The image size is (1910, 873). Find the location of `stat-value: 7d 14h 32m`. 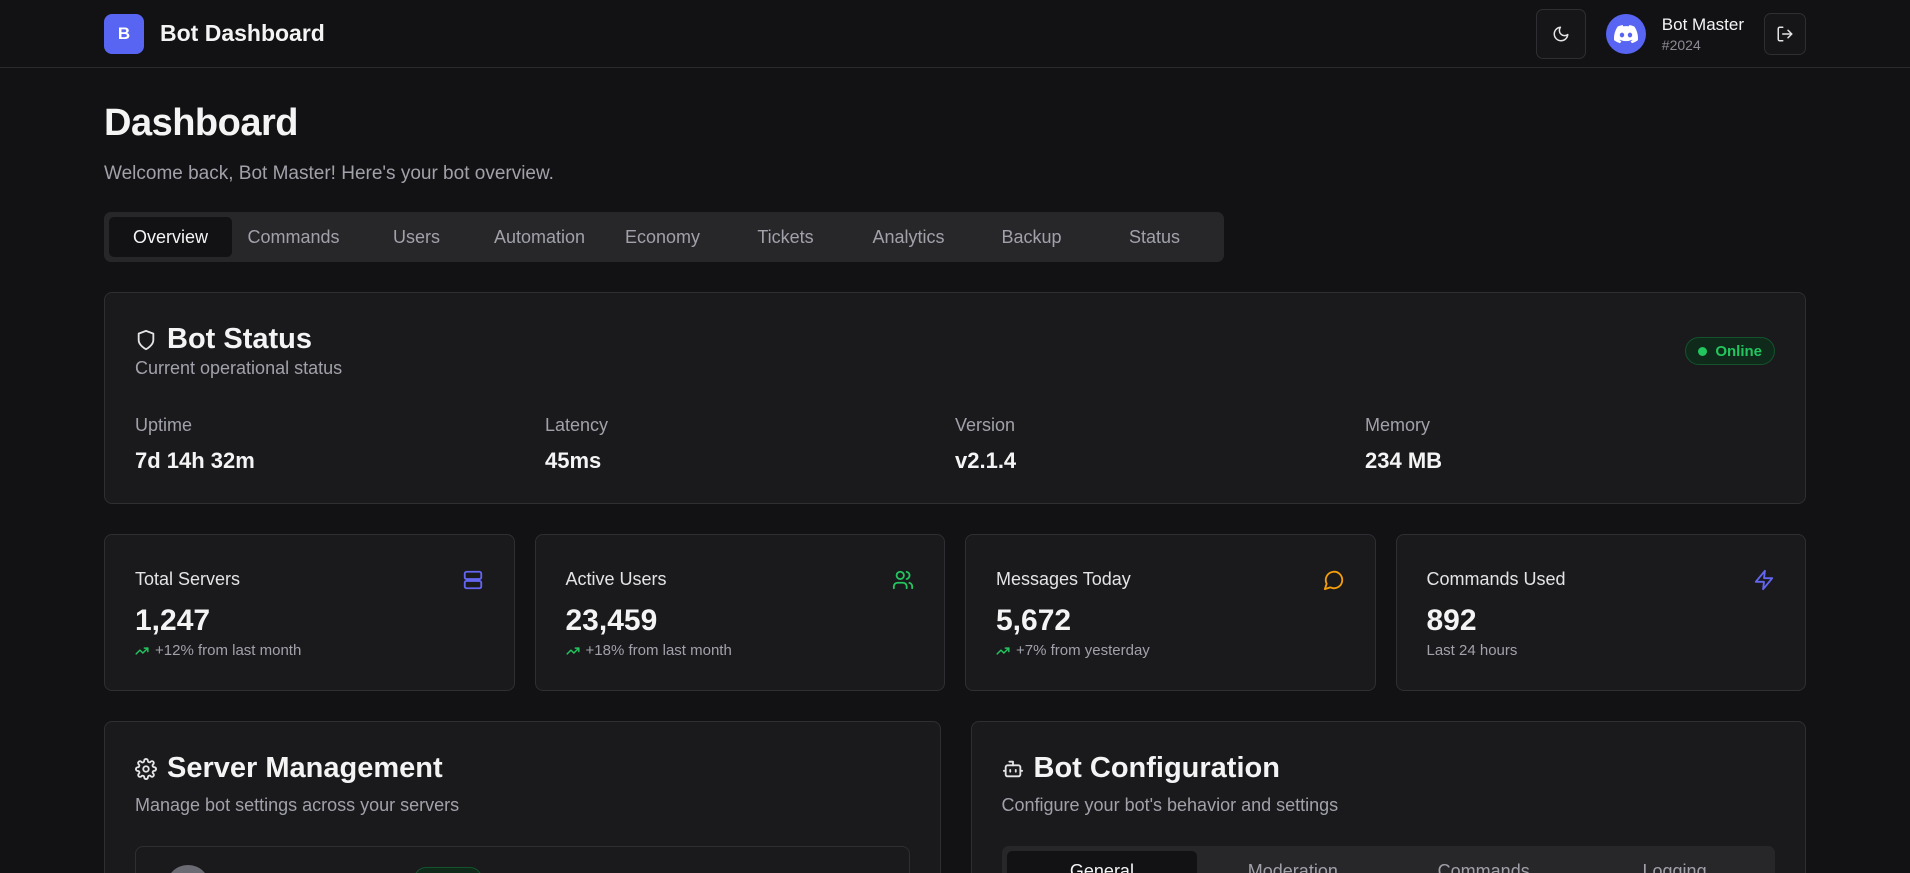

stat-value: 7d 14h 32m is located at coordinates (195, 460).